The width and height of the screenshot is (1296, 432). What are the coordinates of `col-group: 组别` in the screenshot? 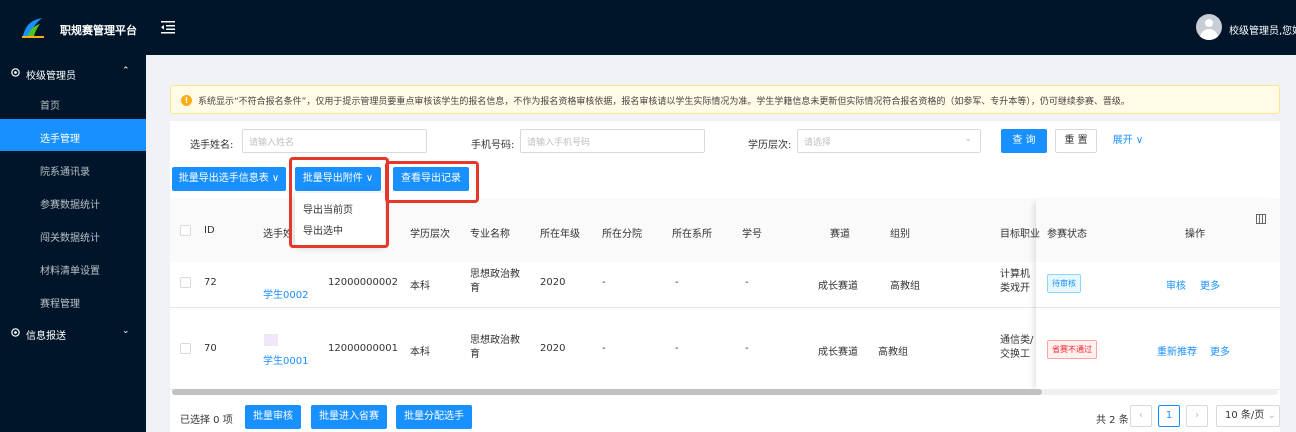 It's located at (900, 234).